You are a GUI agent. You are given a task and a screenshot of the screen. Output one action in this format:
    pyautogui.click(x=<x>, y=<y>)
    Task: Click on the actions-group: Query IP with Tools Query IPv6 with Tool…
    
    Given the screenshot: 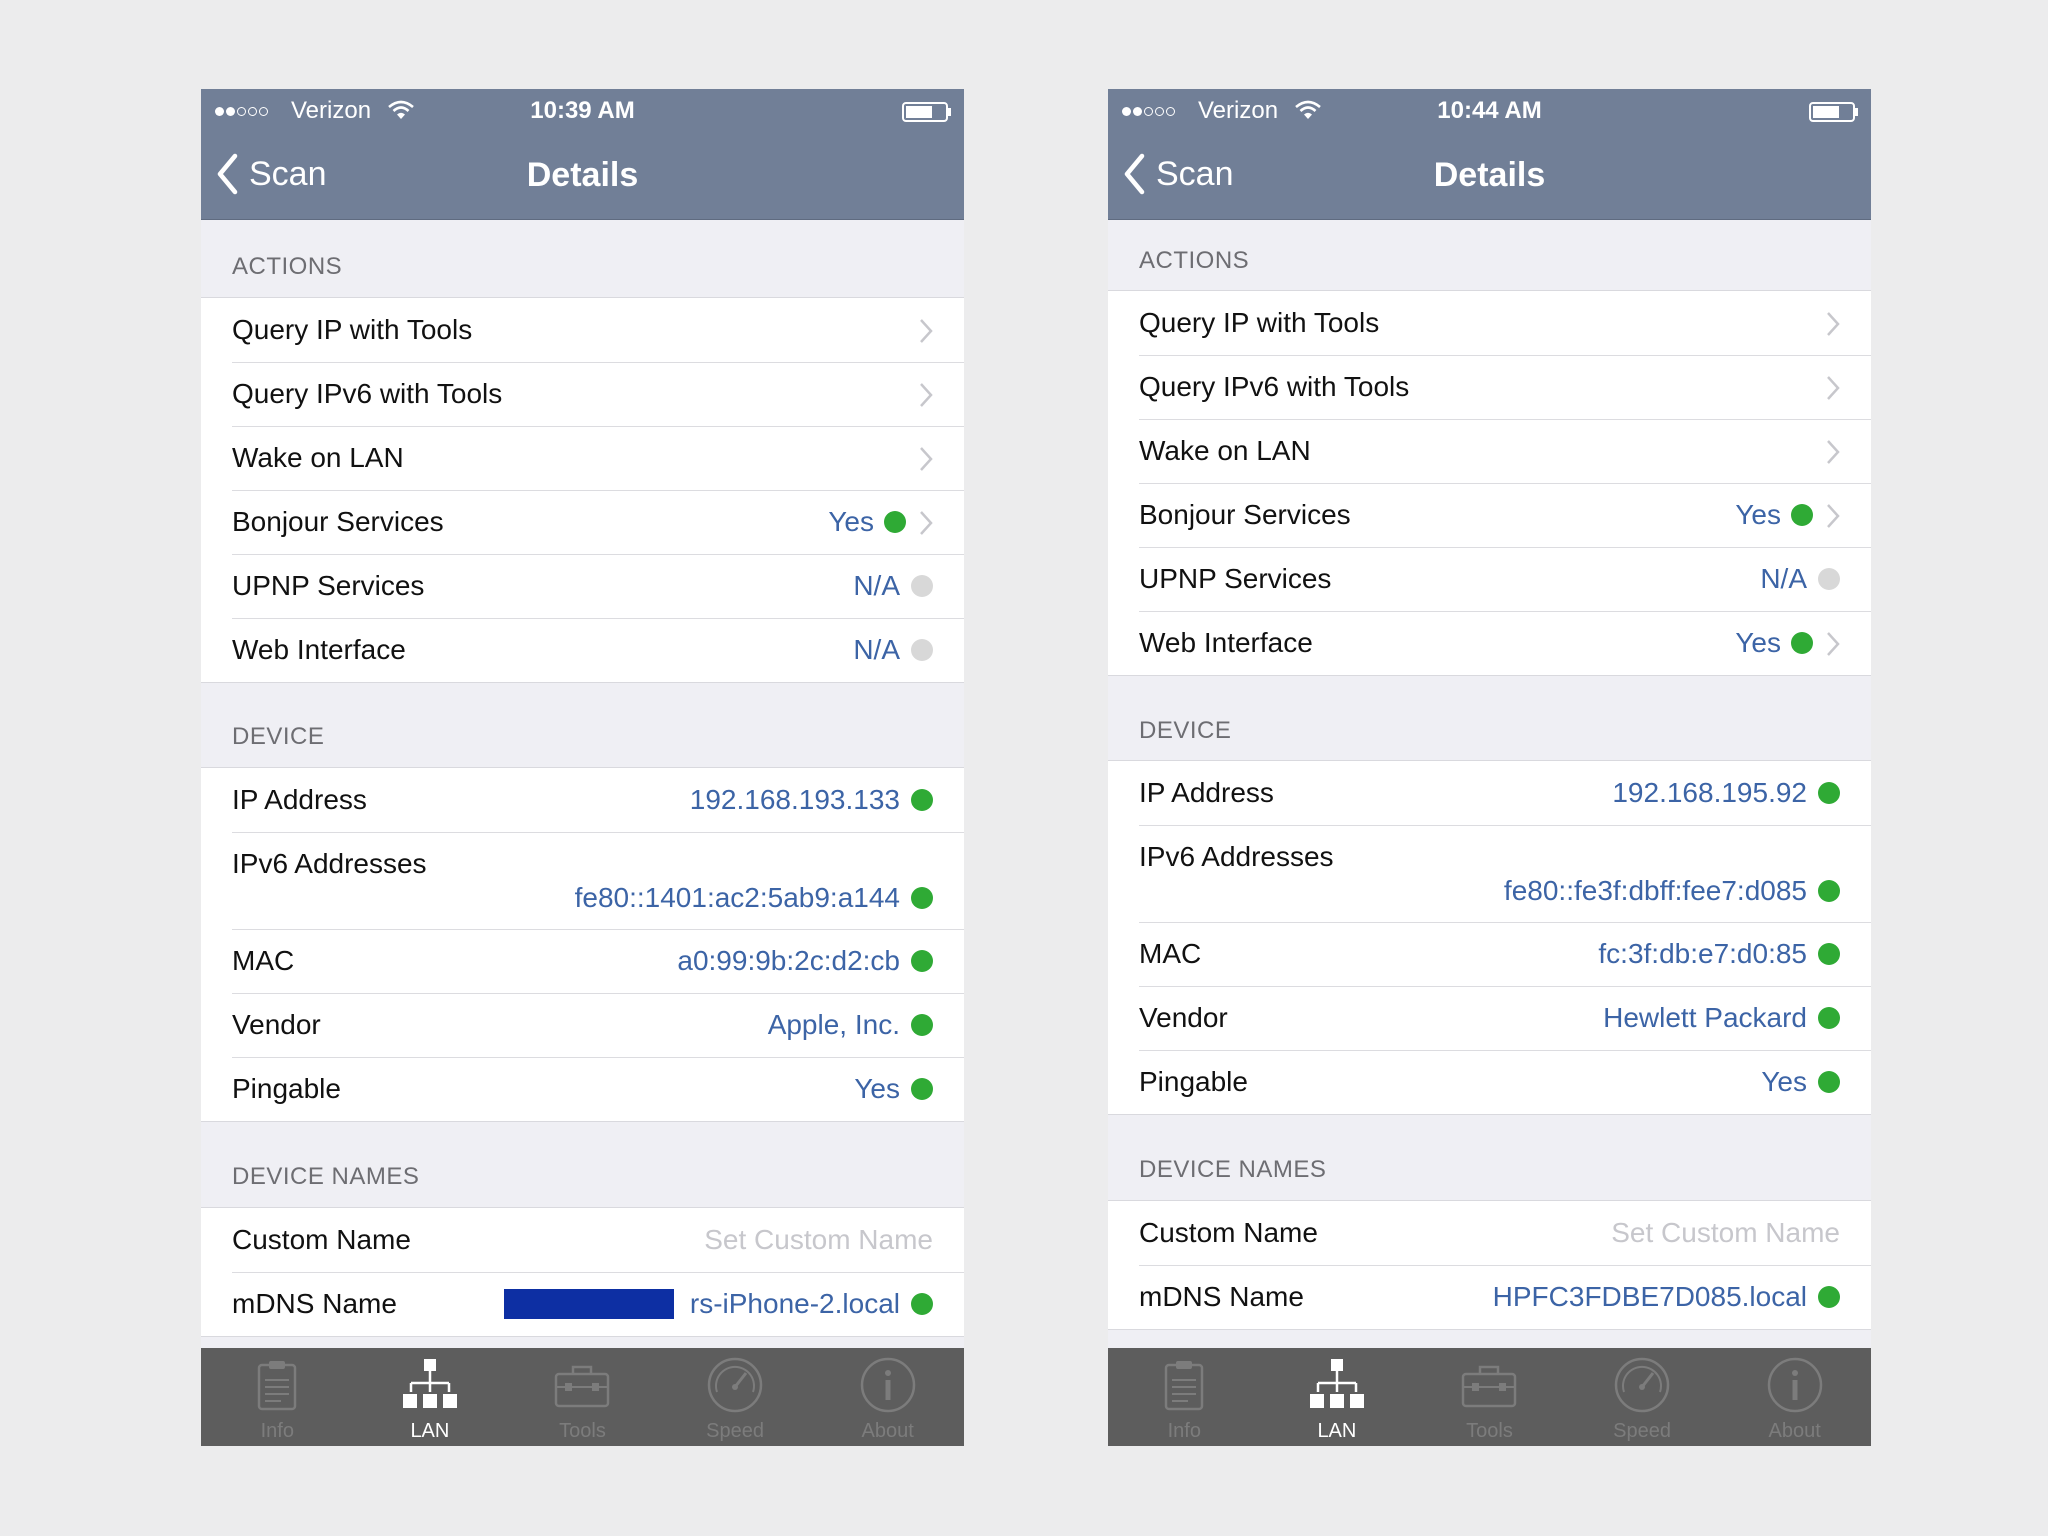 What is the action you would take?
    pyautogui.click(x=582, y=490)
    